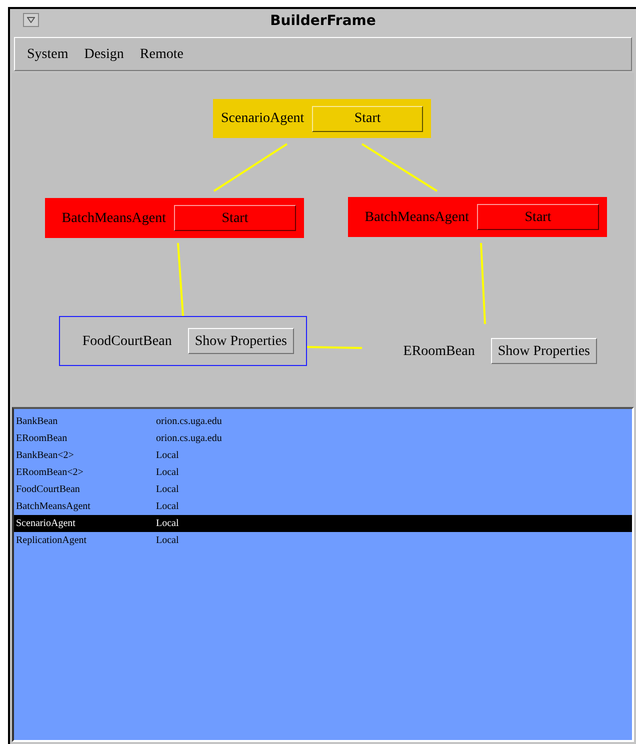 This screenshot has height=744, width=636. Describe the element at coordinates (50, 473) in the screenshot. I see `bean-name: ERoomBean<2>` at that location.